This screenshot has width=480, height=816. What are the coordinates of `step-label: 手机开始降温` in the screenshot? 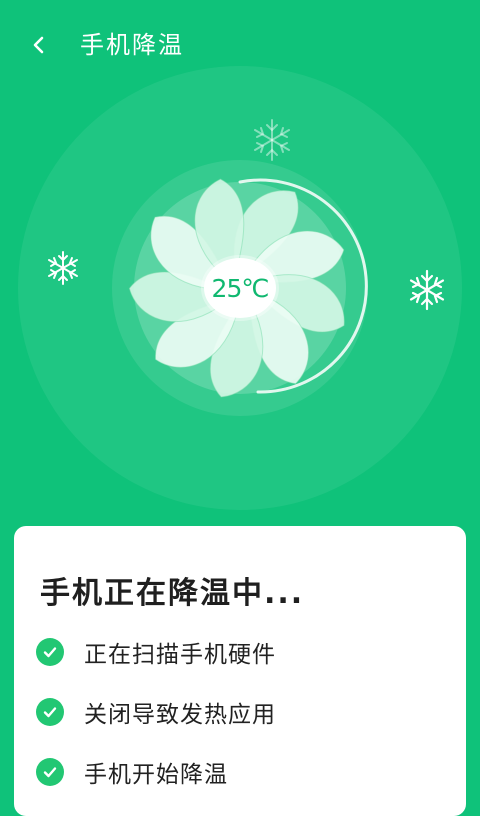 It's located at (156, 775).